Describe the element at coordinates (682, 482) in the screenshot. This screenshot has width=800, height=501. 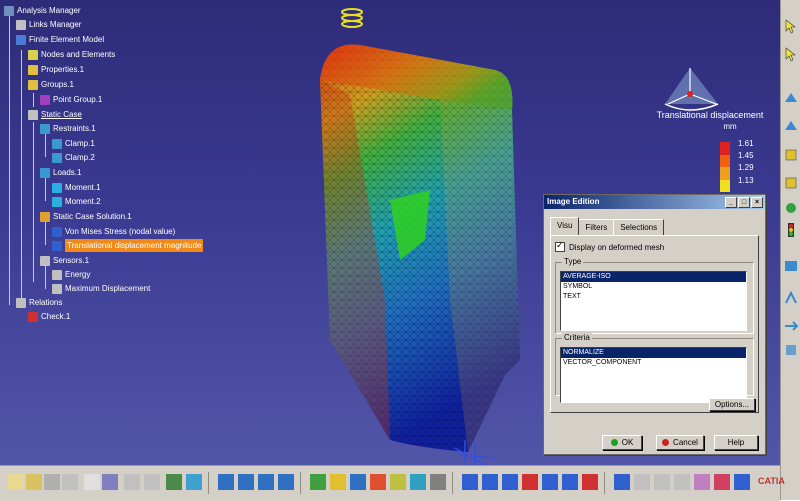
I see `scissors-icon` at that location.